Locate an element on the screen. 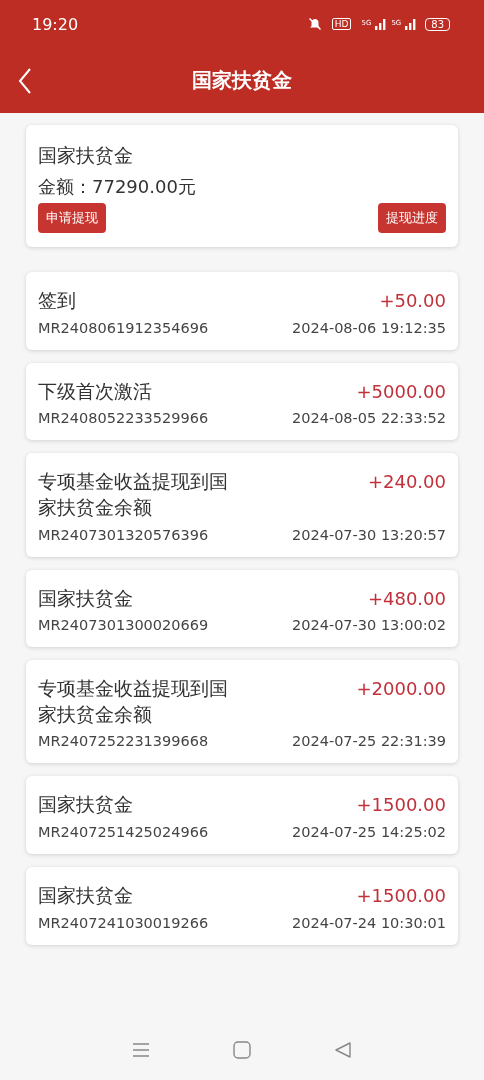 Image resolution: width=484 pixels, height=1080 pixels. hd-badge: HD is located at coordinates (341, 24).